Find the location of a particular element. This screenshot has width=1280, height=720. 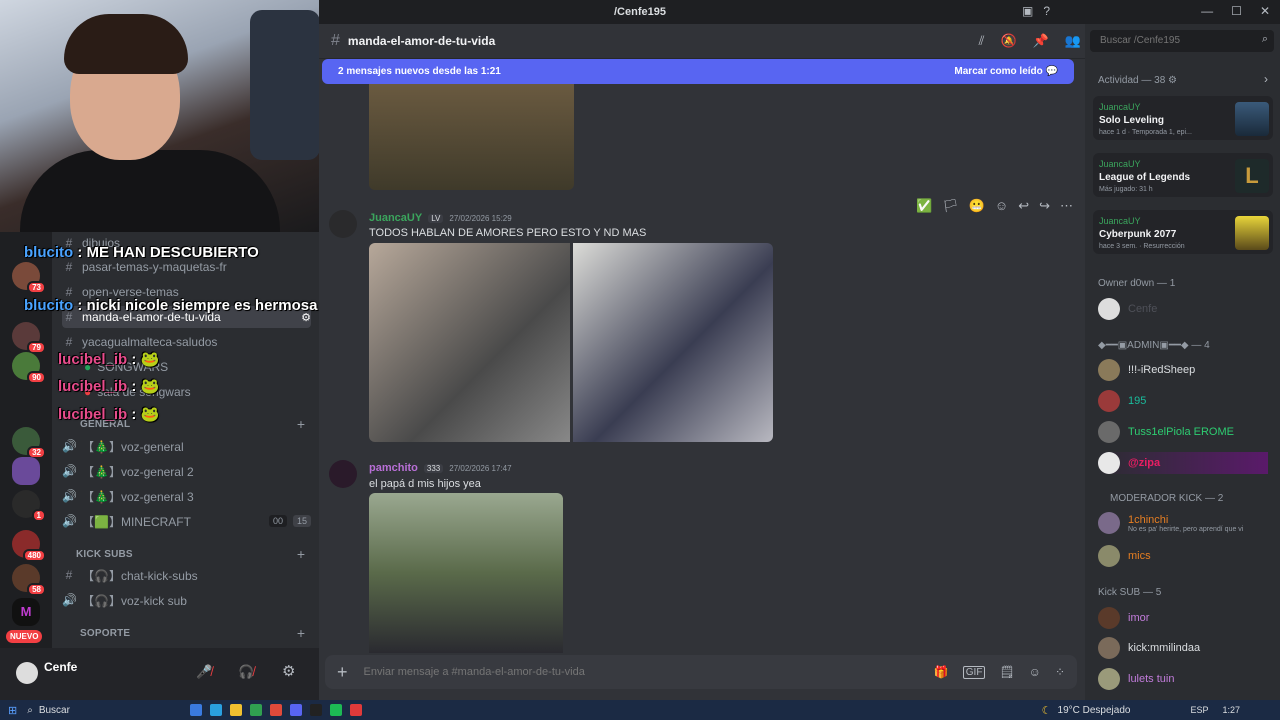

channel-label: 【🎄】voz-general is located at coordinates (133, 446).